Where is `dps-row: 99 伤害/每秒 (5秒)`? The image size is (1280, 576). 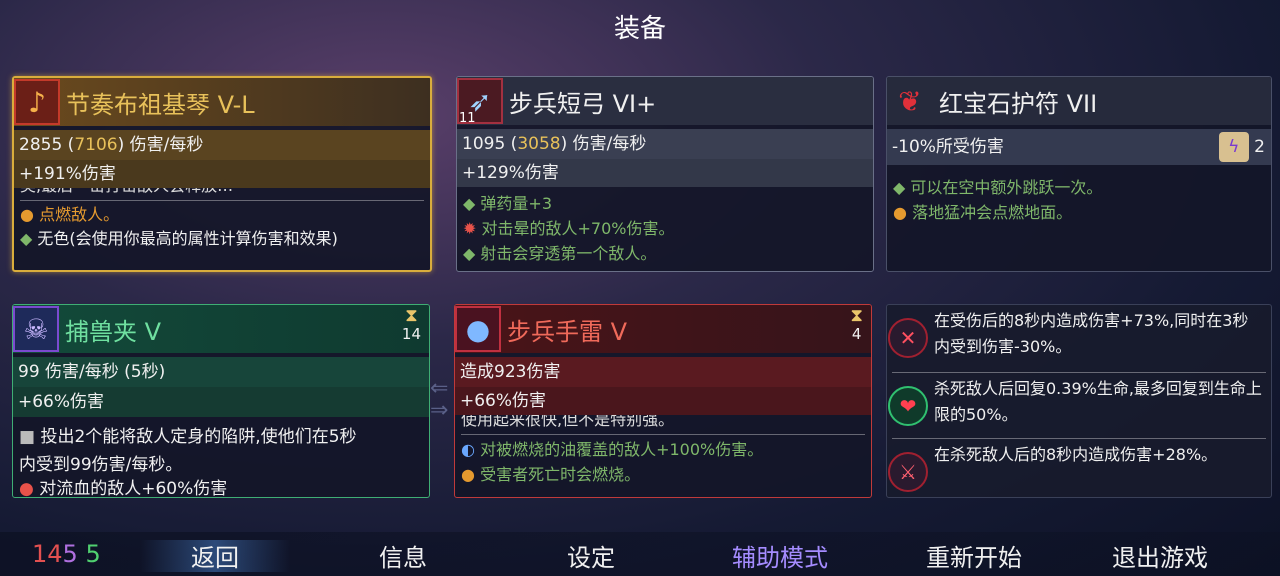
dps-row: 99 伤害/每秒 (5秒) is located at coordinates (221, 372).